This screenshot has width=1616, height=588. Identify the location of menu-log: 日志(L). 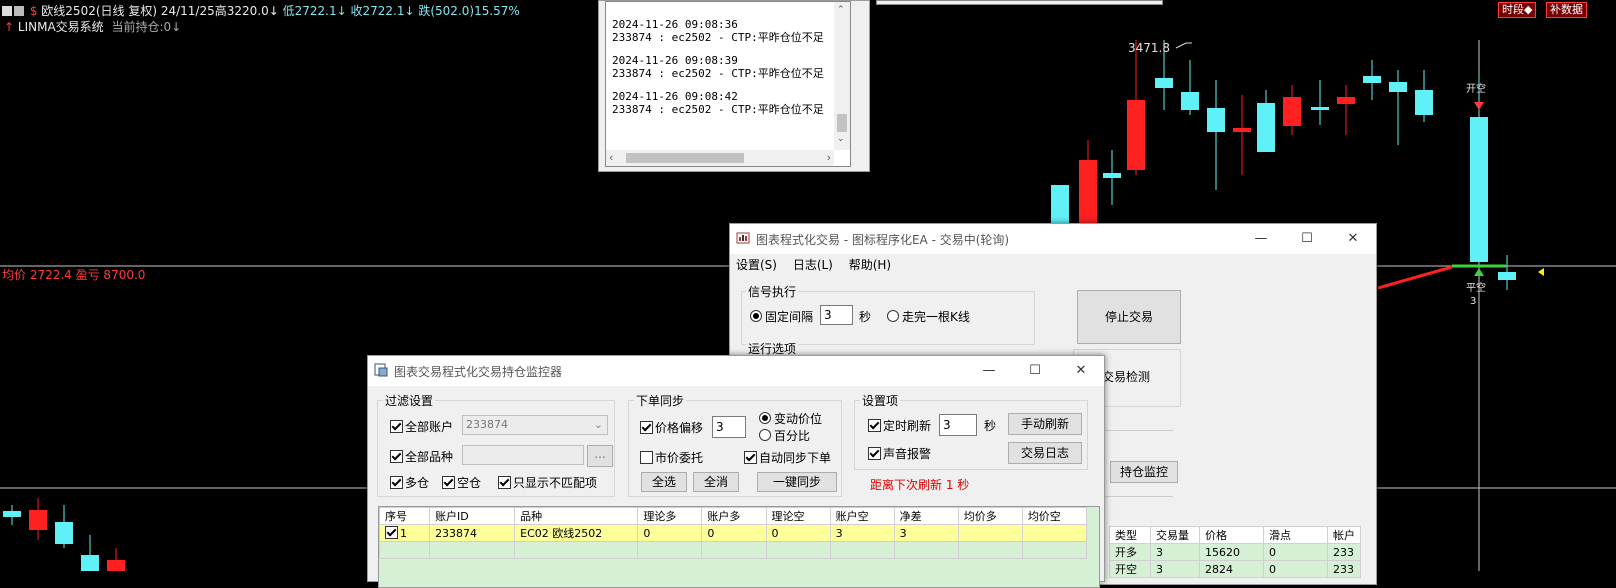
(813, 265).